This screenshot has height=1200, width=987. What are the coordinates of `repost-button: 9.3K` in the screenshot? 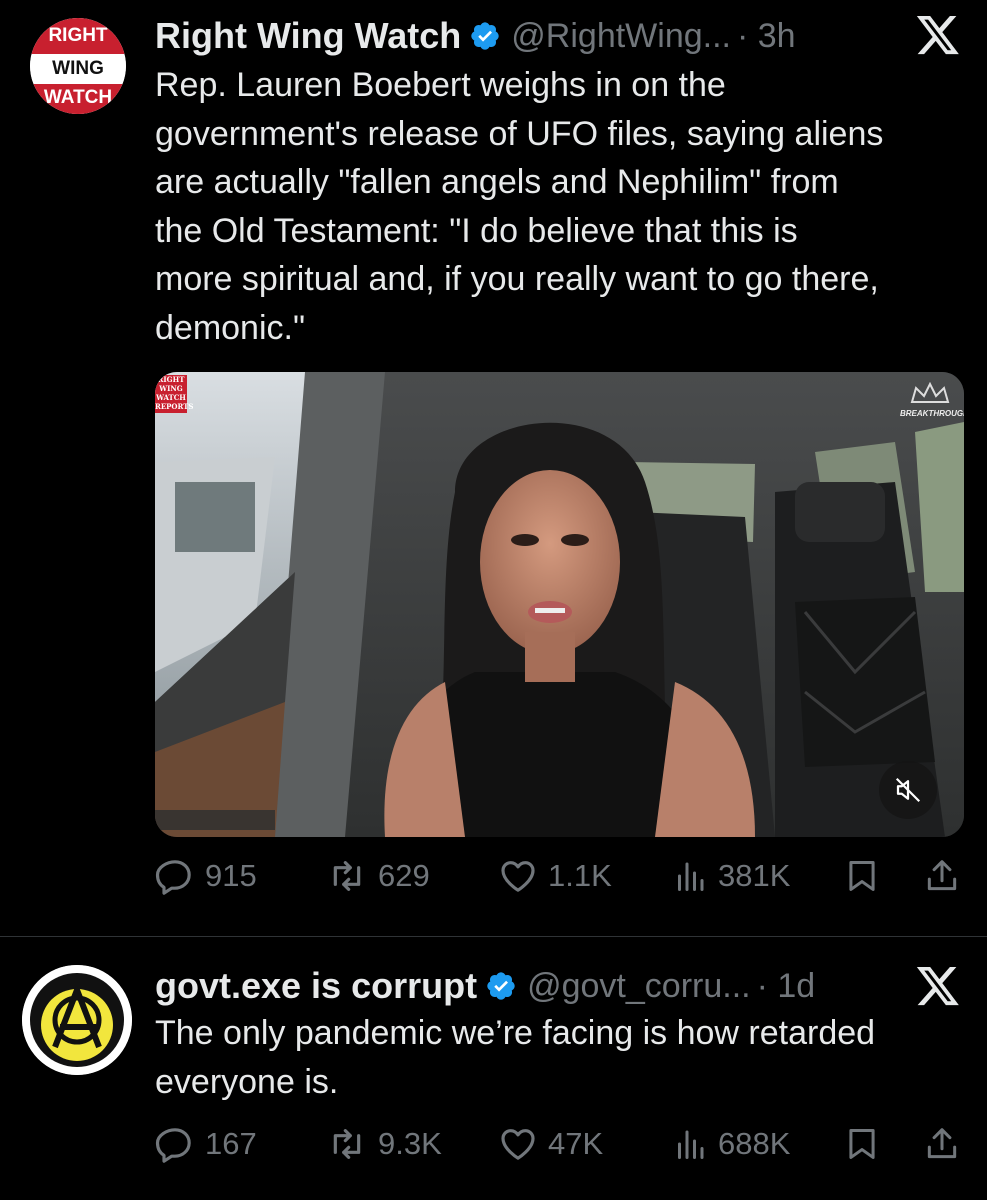 It's located at (384, 1144).